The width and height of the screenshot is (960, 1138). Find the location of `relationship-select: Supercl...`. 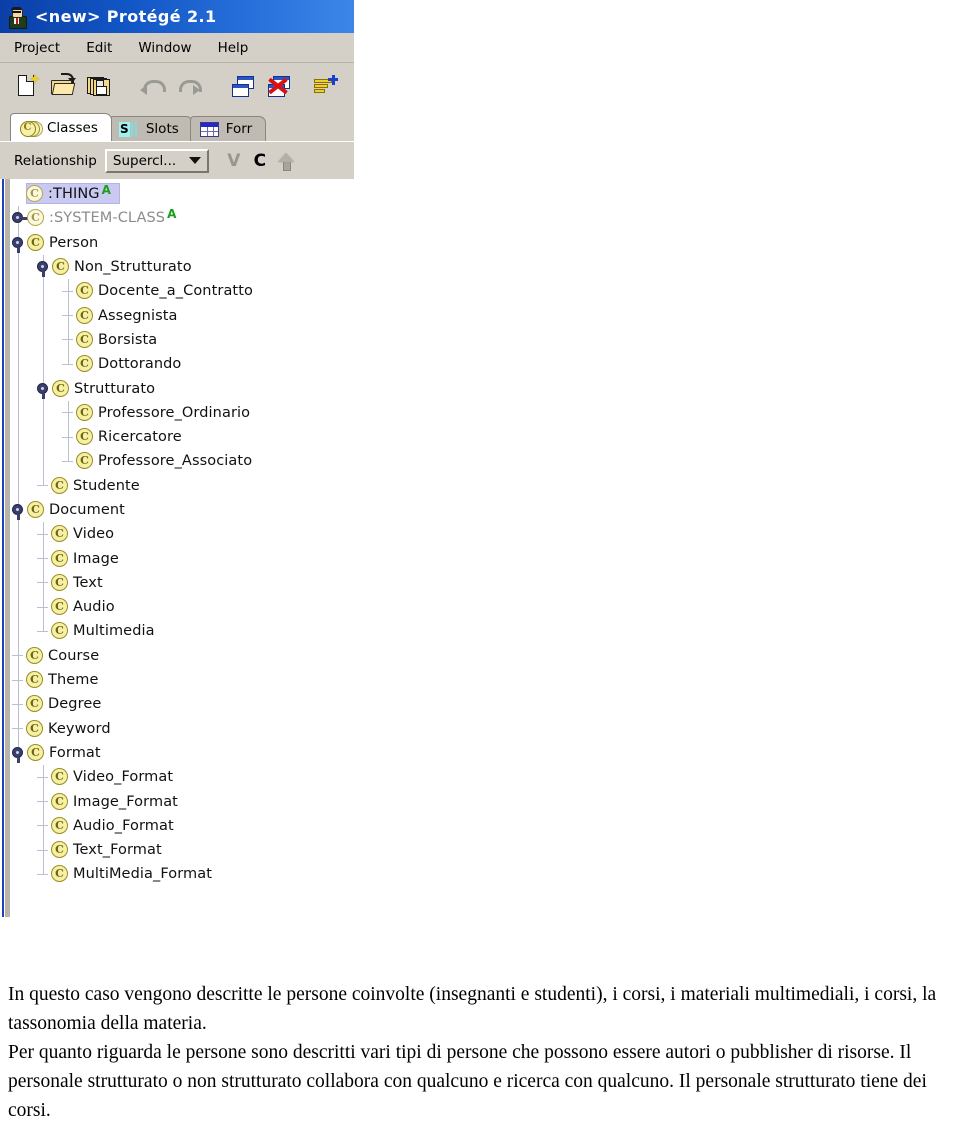

relationship-select: Supercl... is located at coordinates (156, 160).